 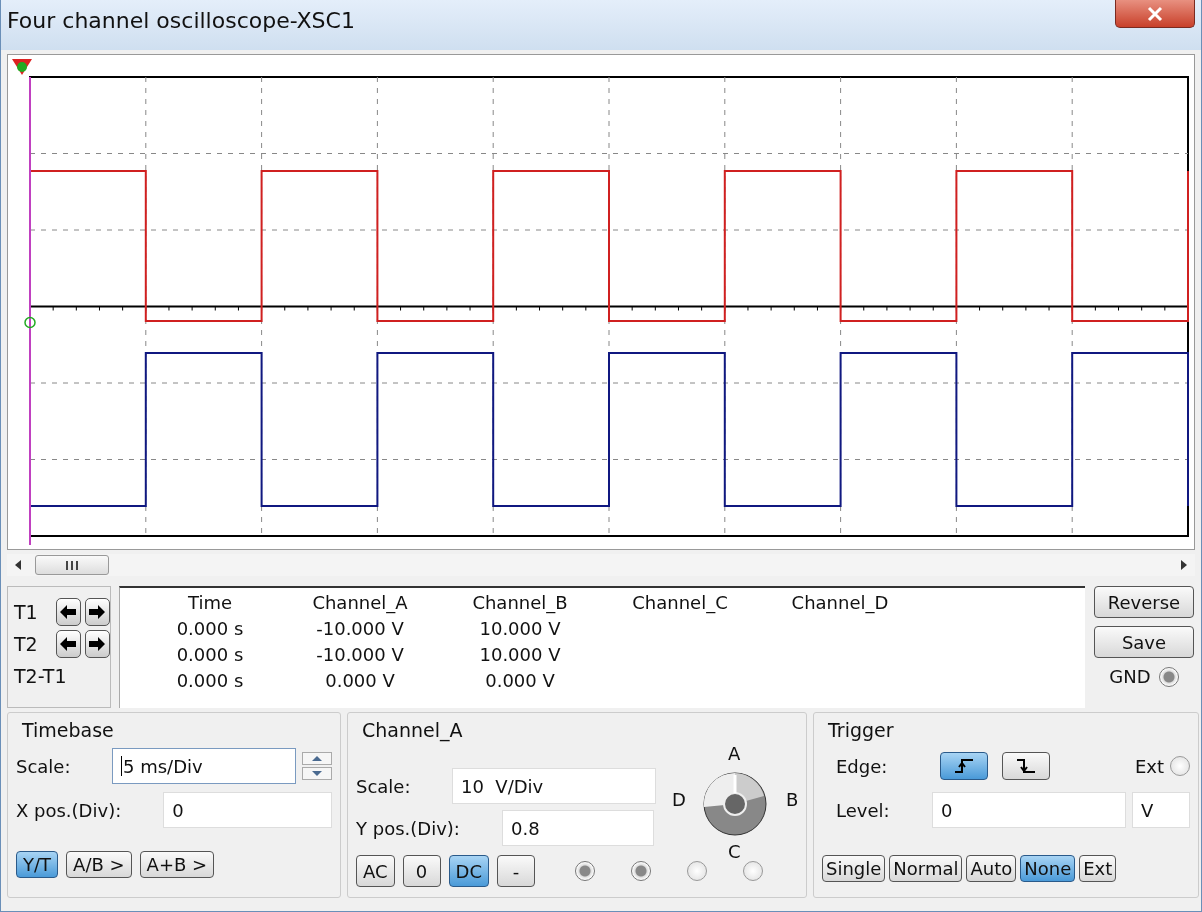 I want to click on group-title: Timebase, so click(x=68, y=730).